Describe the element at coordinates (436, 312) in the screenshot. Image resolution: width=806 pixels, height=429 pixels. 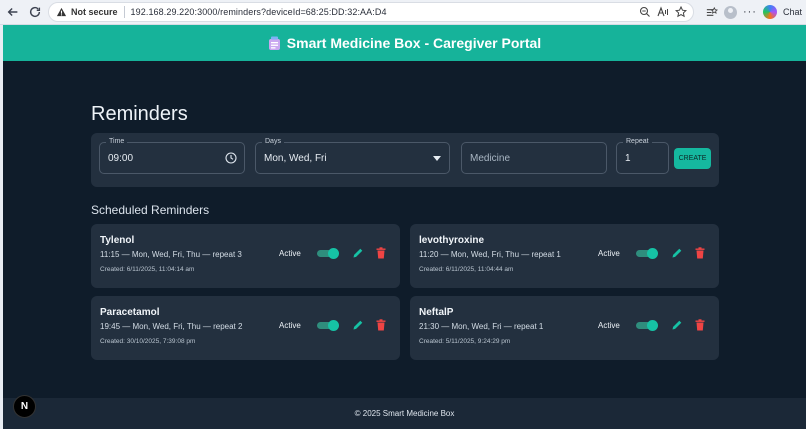
I see `reminder-name: NeftalP` at that location.